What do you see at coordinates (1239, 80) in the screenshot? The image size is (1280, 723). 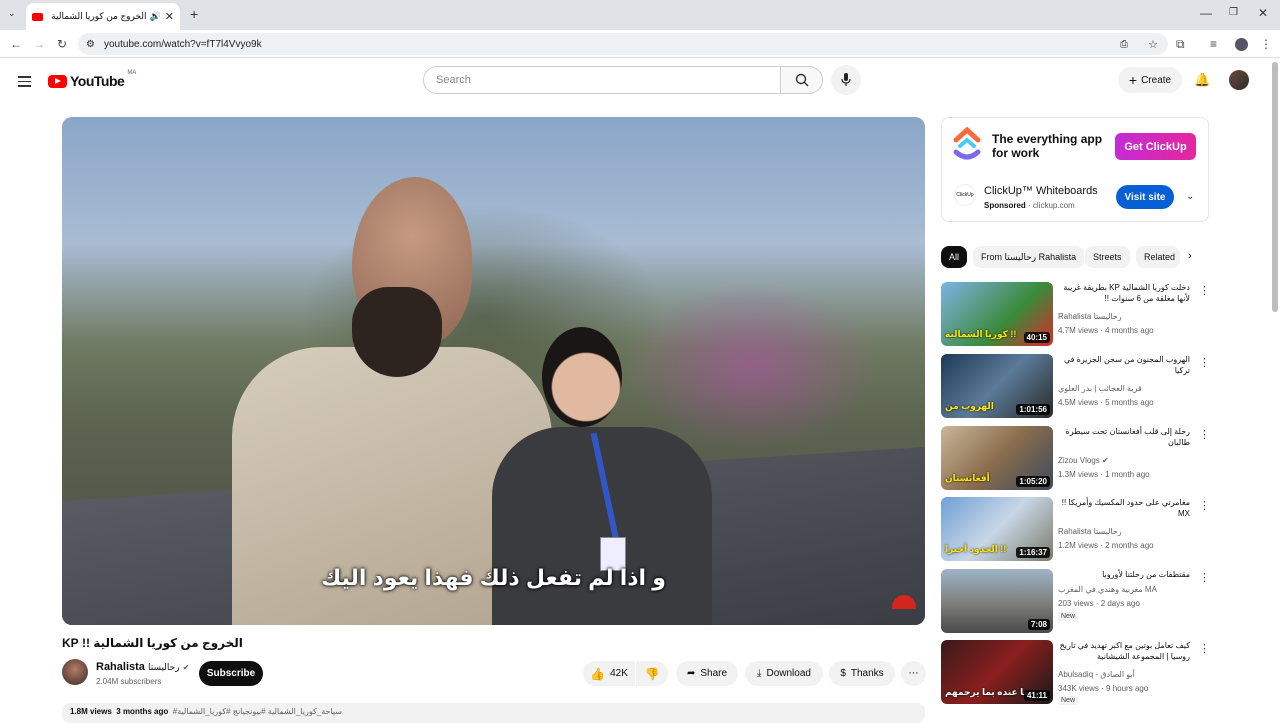 I see `account-avatar` at bounding box center [1239, 80].